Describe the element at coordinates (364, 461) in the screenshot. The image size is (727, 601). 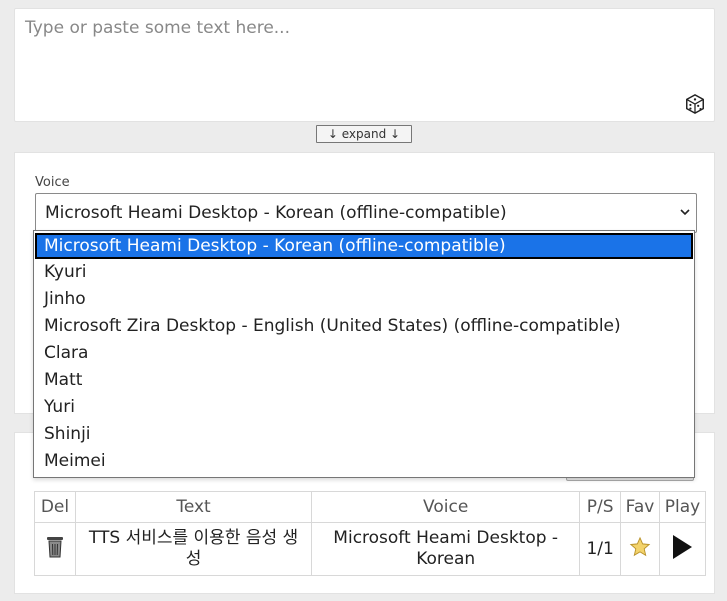
I see `voice-option: Meimei` at that location.